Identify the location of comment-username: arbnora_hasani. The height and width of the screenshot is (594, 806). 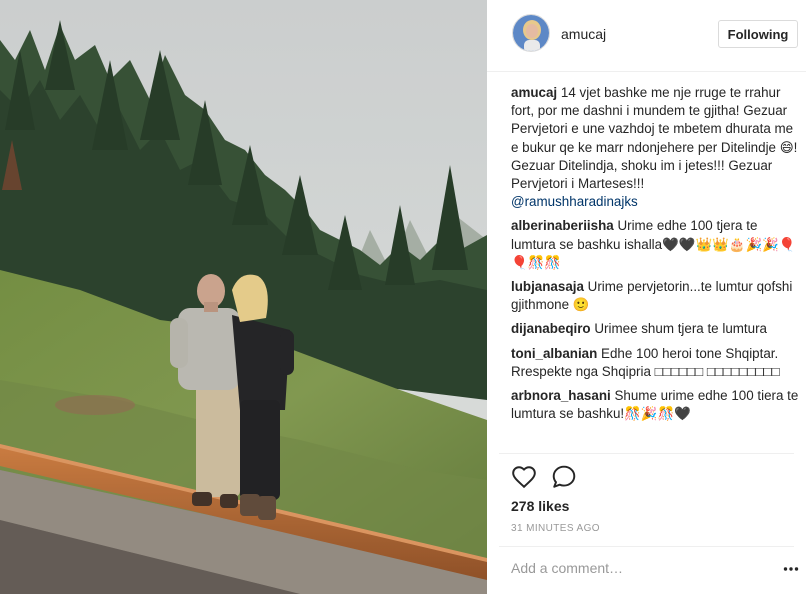
(561, 395).